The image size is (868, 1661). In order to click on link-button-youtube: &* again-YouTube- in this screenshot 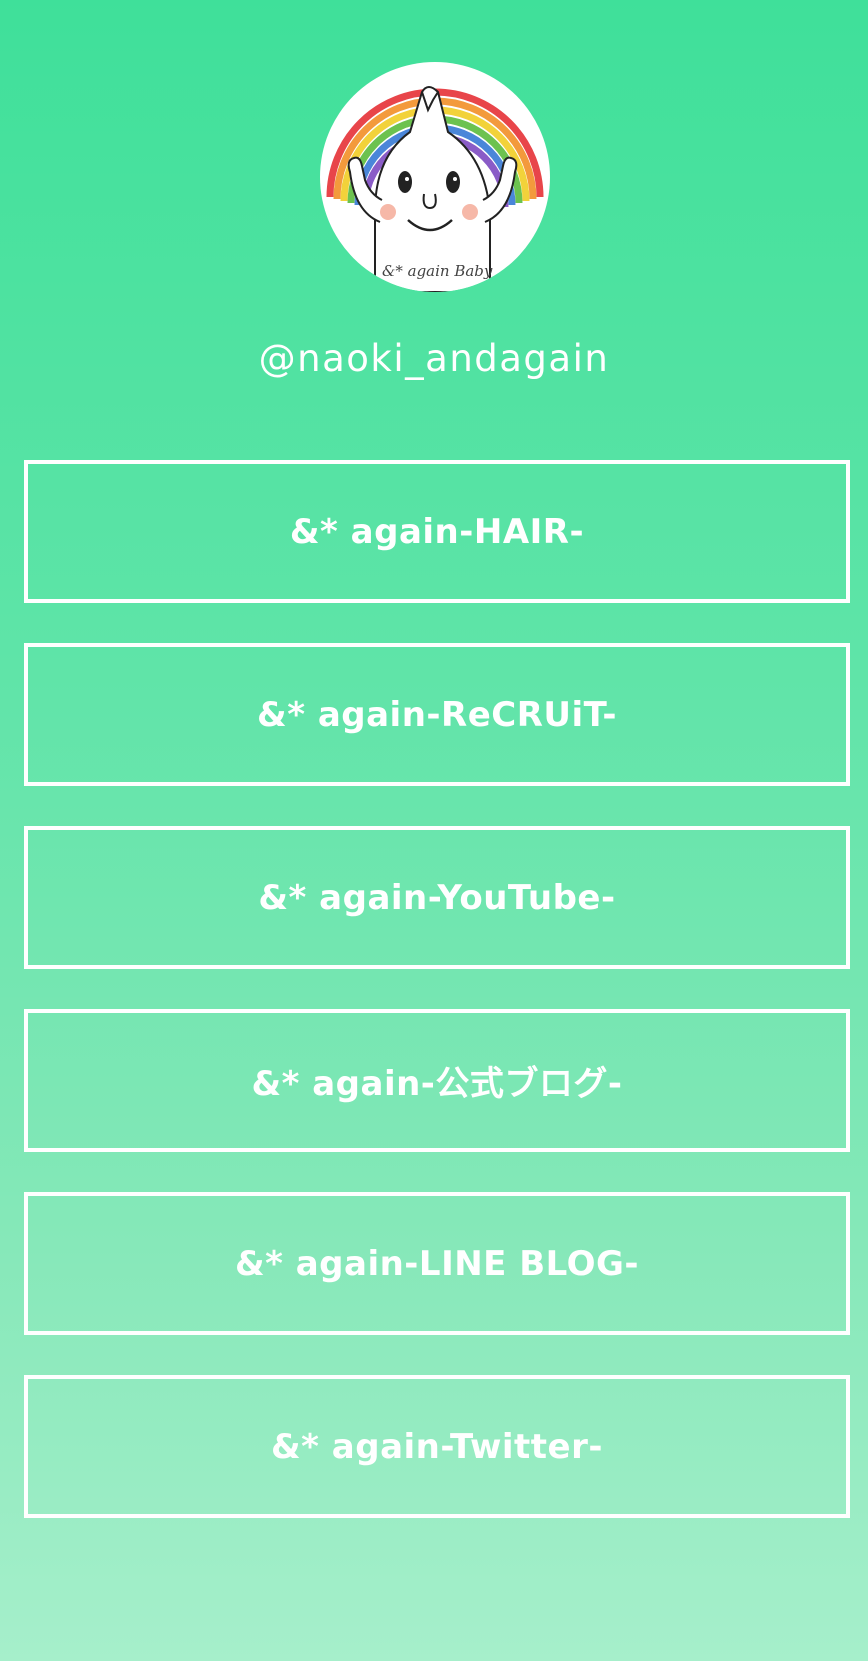, I will do `click(437, 897)`.